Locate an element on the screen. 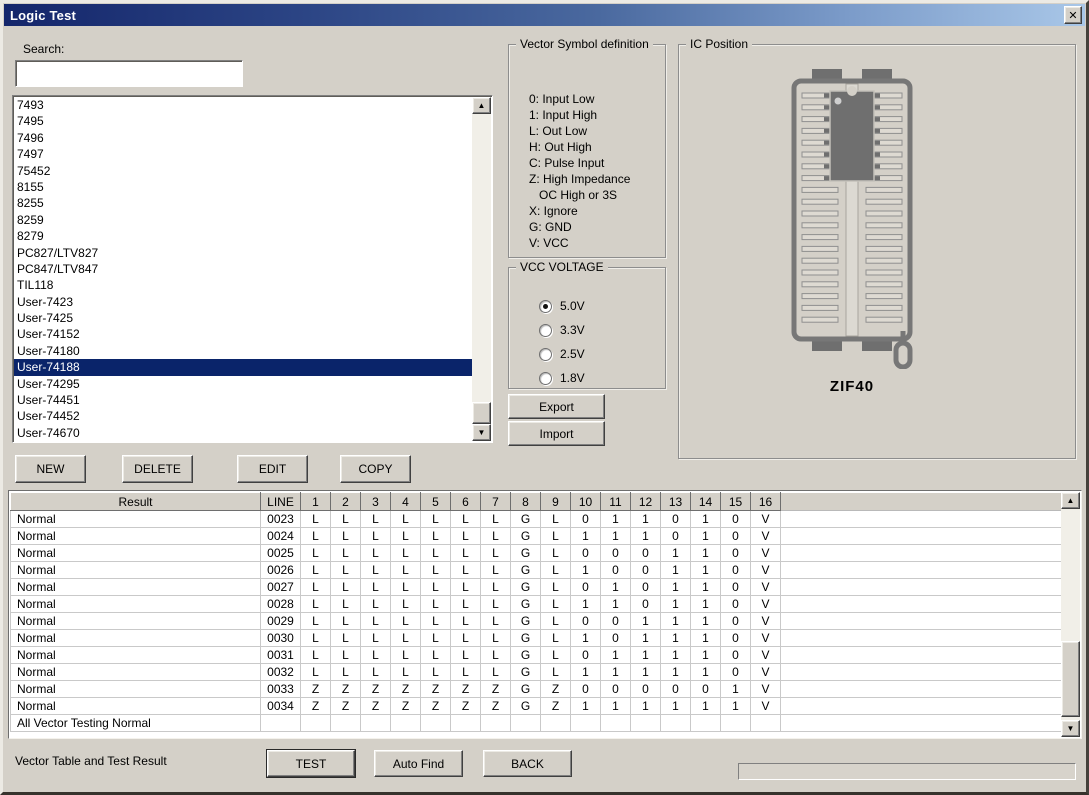 Image resolution: width=1089 pixels, height=795 pixels. list-item: 8255 is located at coordinates (243, 203).